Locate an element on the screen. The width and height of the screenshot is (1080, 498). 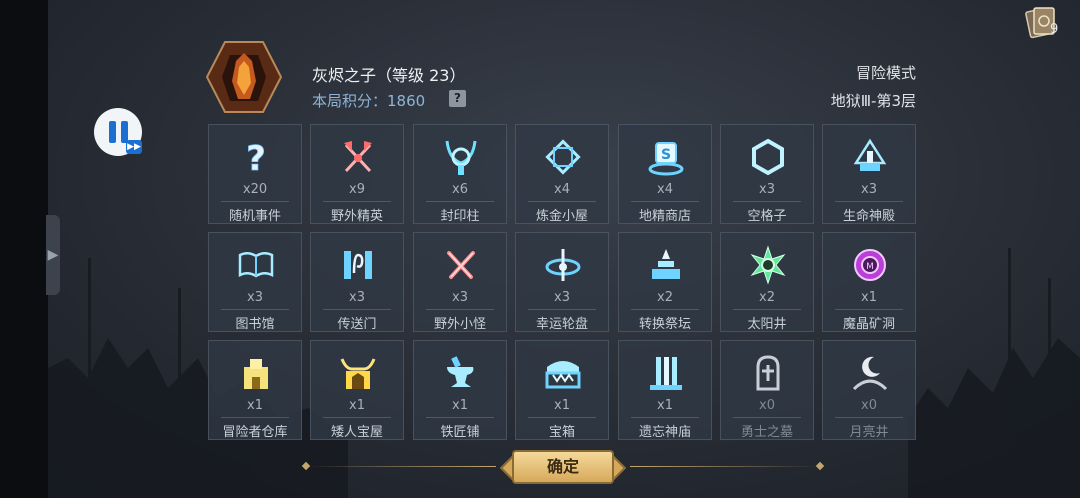
tile-forgotten-temple: x1 遗忘神庙 is located at coordinates (665, 390).